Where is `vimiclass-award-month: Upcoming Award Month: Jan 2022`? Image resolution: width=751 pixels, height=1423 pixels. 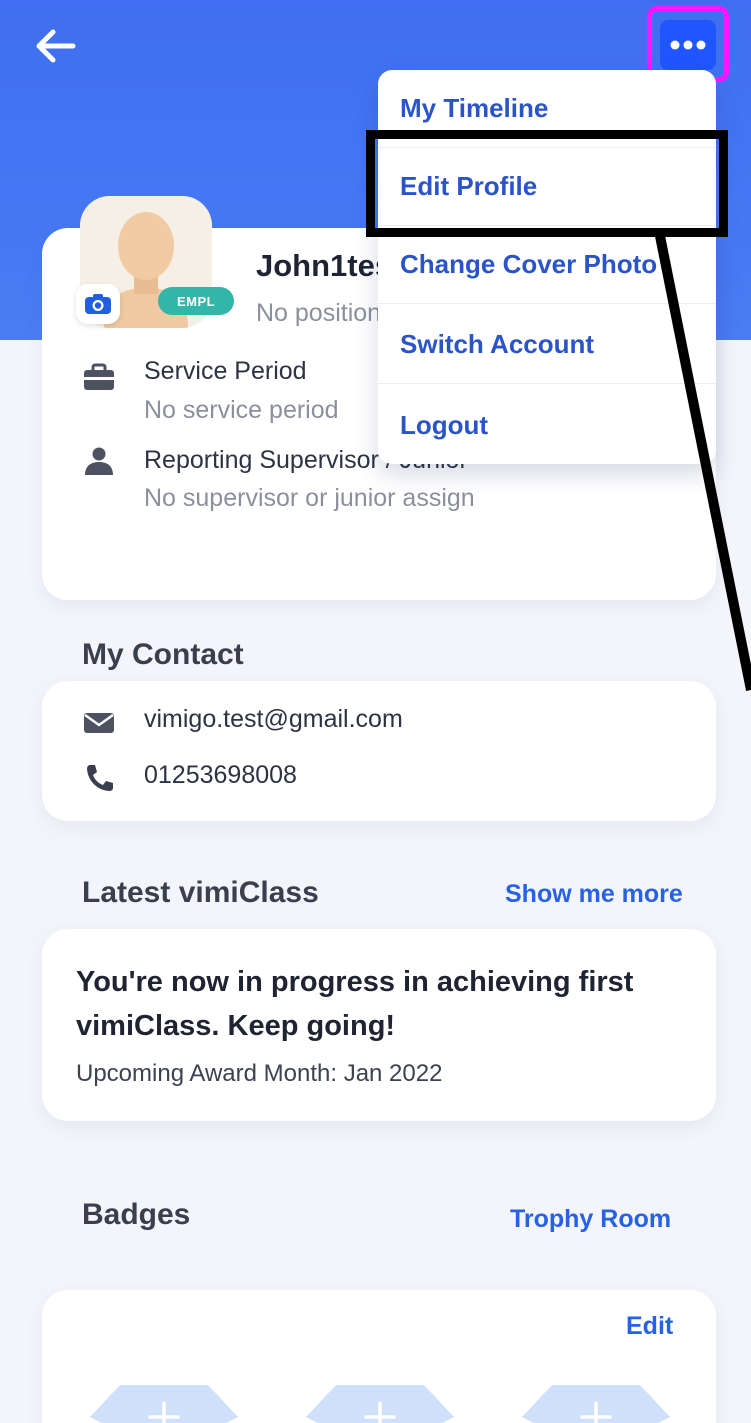
vimiclass-award-month: Upcoming Award Month: Jan 2022 is located at coordinates (259, 1073).